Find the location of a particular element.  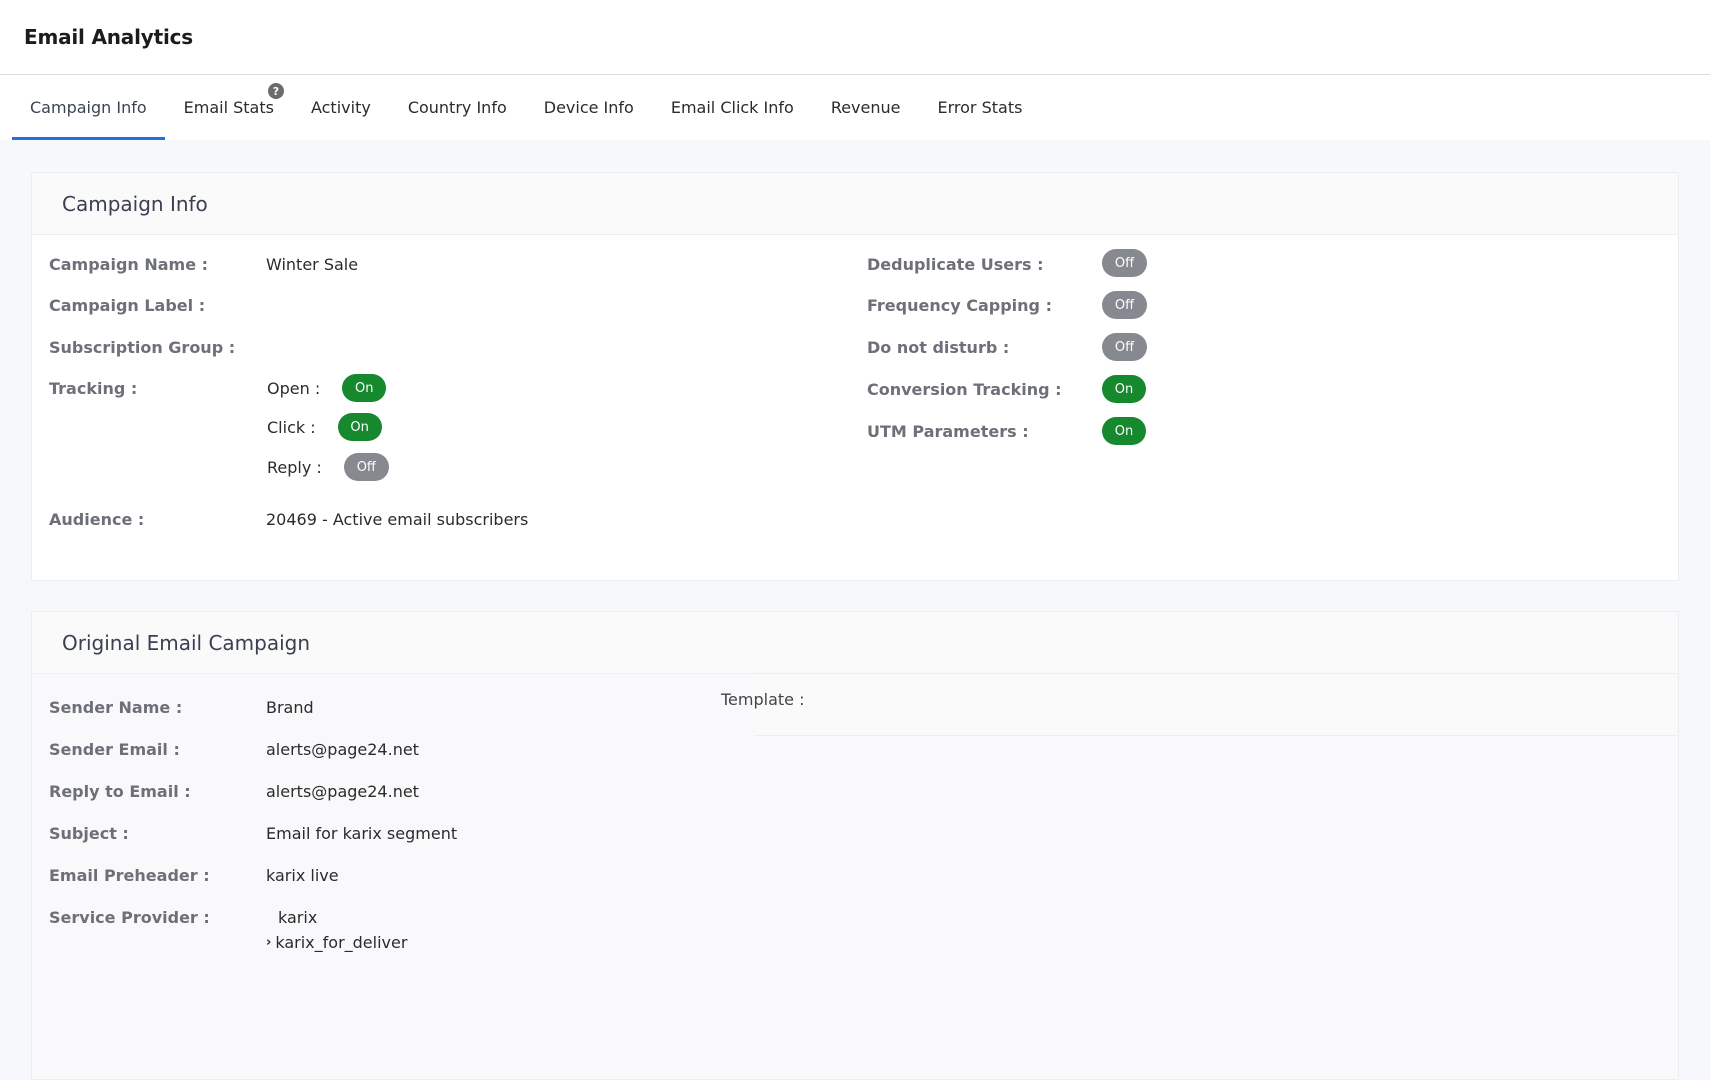

campaign-name-label: Campaign Name : is located at coordinates (129, 264).